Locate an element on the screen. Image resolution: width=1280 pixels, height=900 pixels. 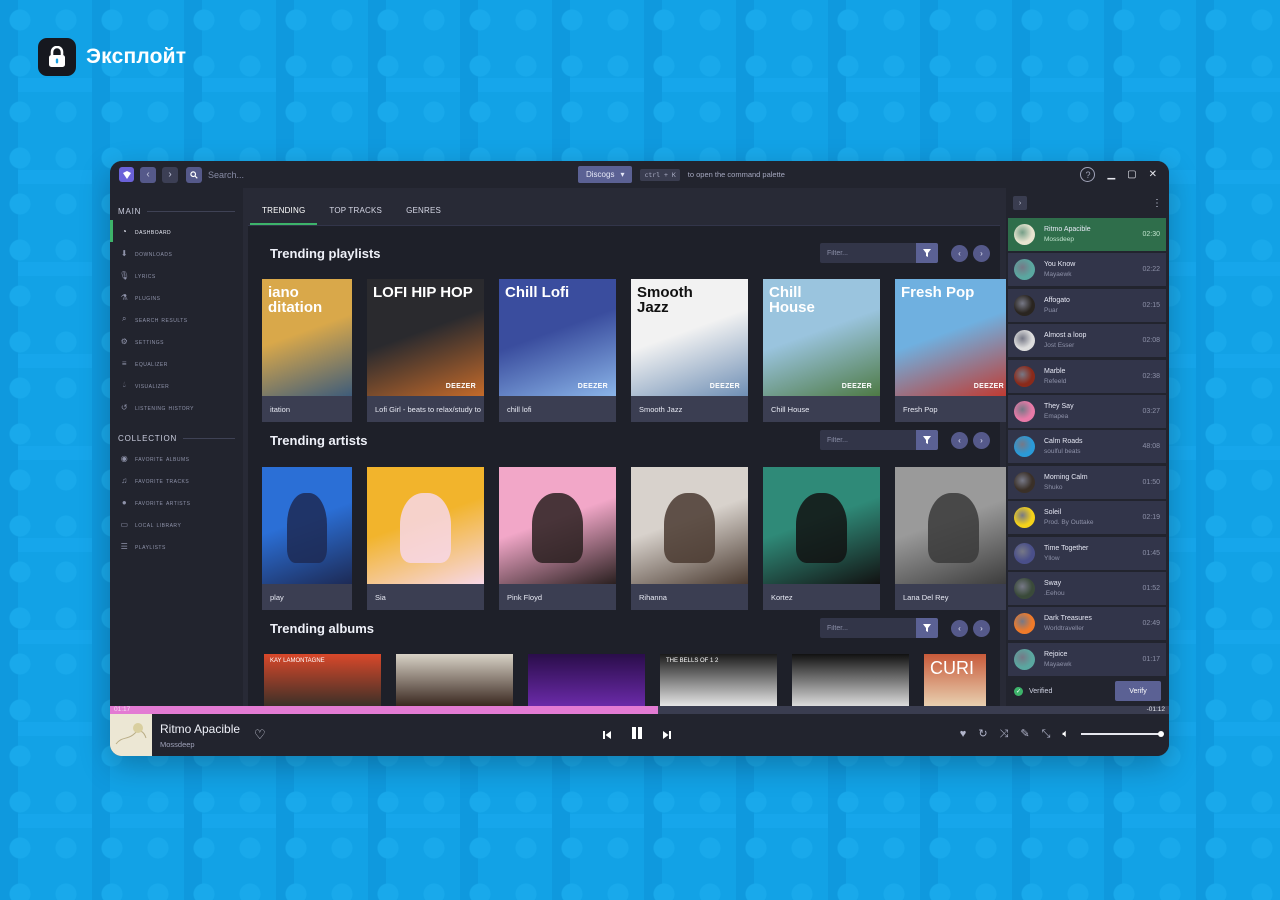
sidebar-item-plugins: ⚗ Plugins is located at coordinates (176, 297).